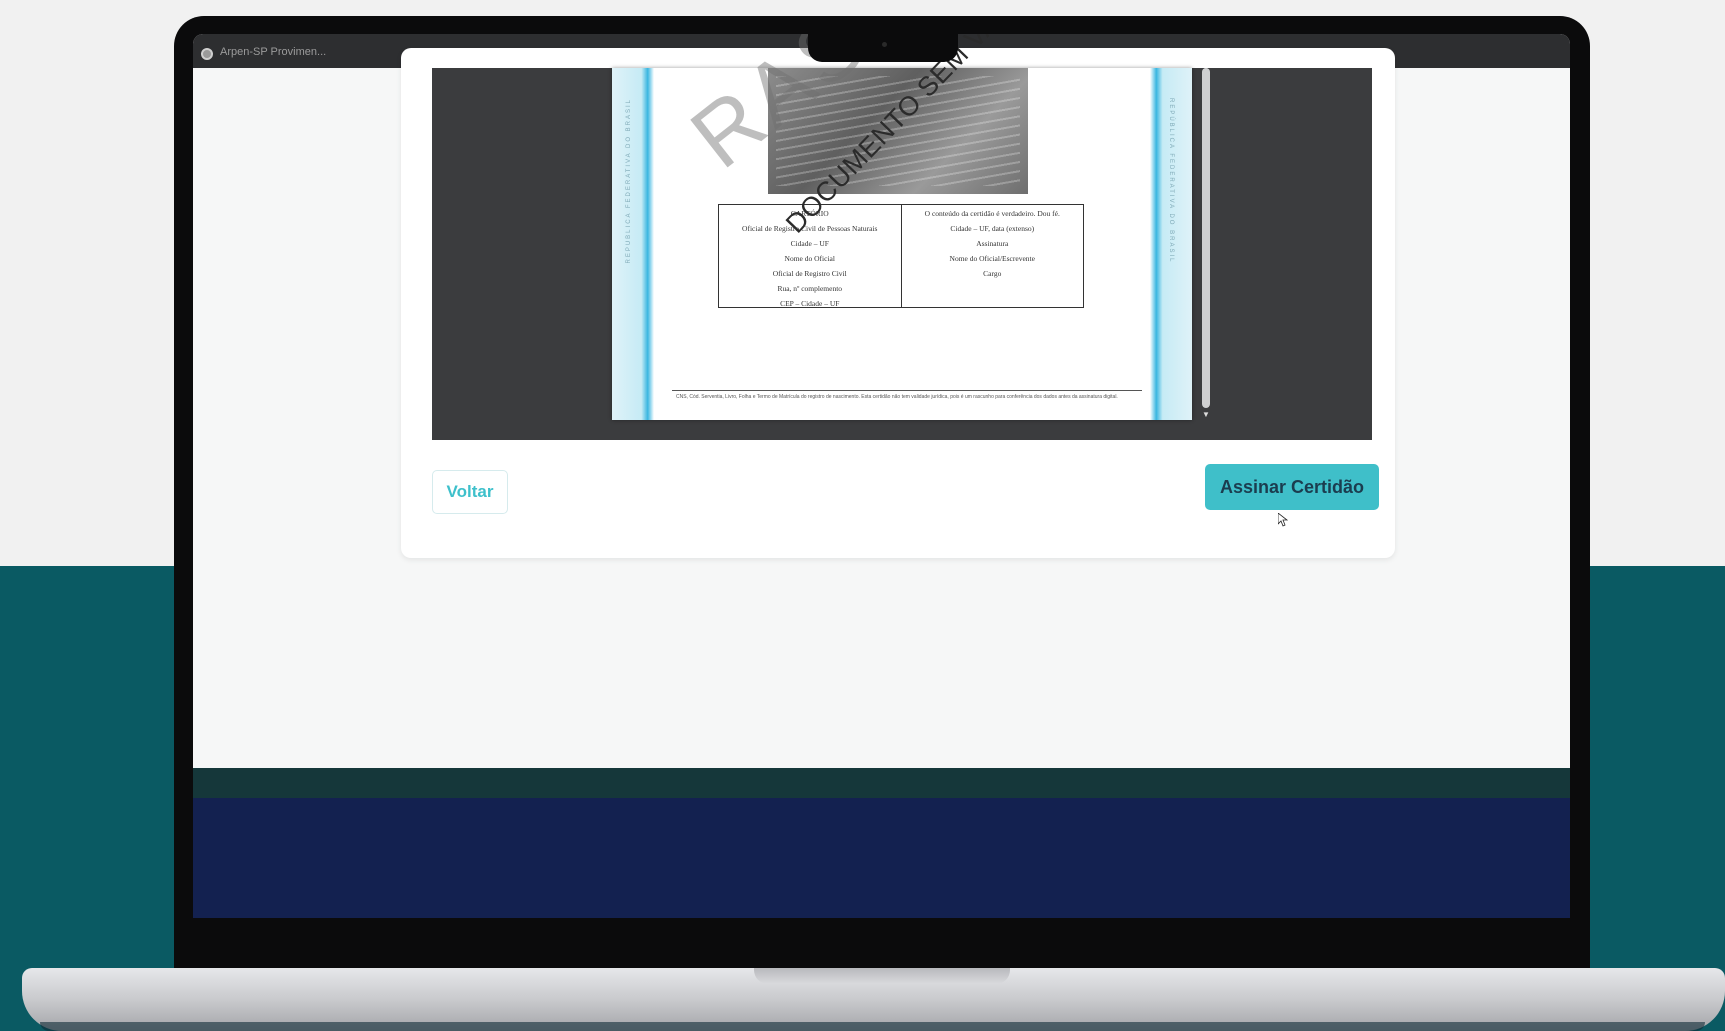 The height and width of the screenshot is (1031, 1725). I want to click on table-left-line: Nome do Oficial, so click(809, 258).